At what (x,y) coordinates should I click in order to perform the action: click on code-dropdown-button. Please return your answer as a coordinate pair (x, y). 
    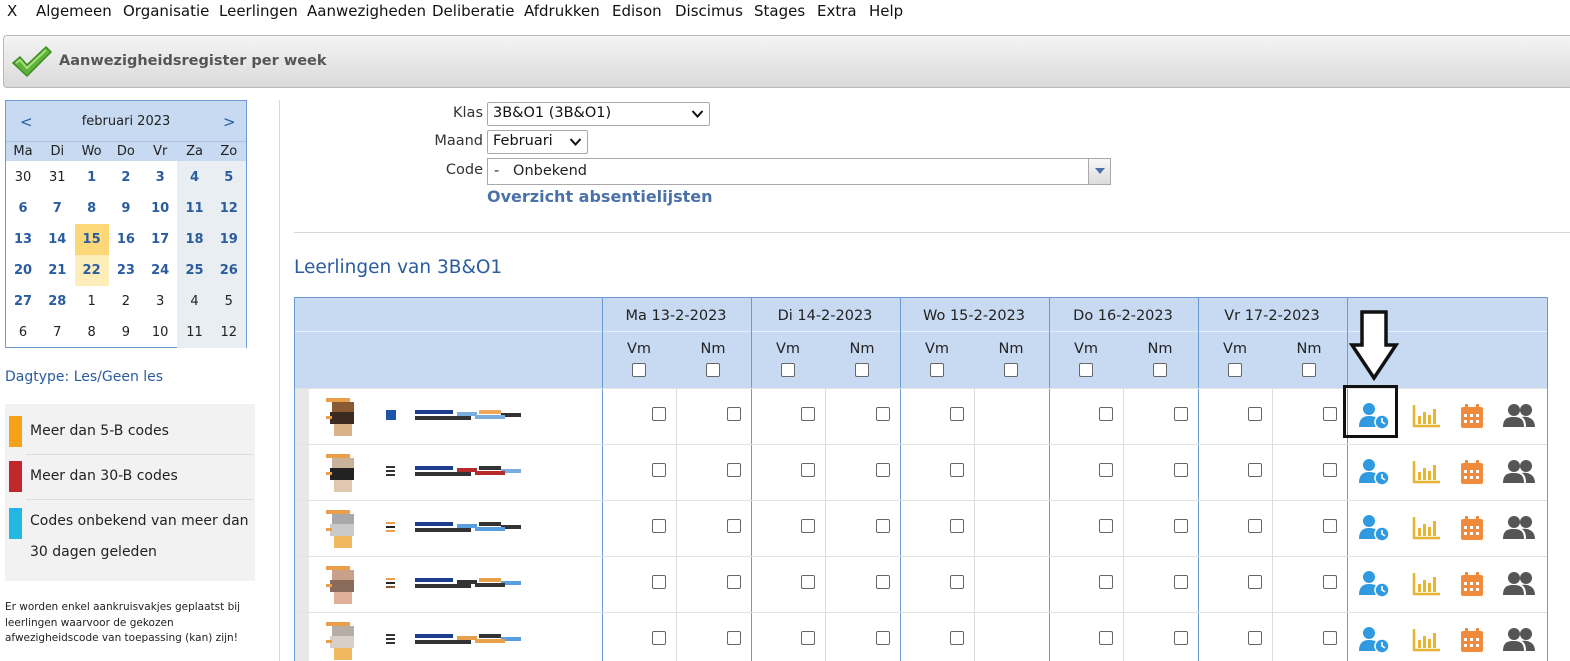
    Looking at the image, I should click on (1099, 171).